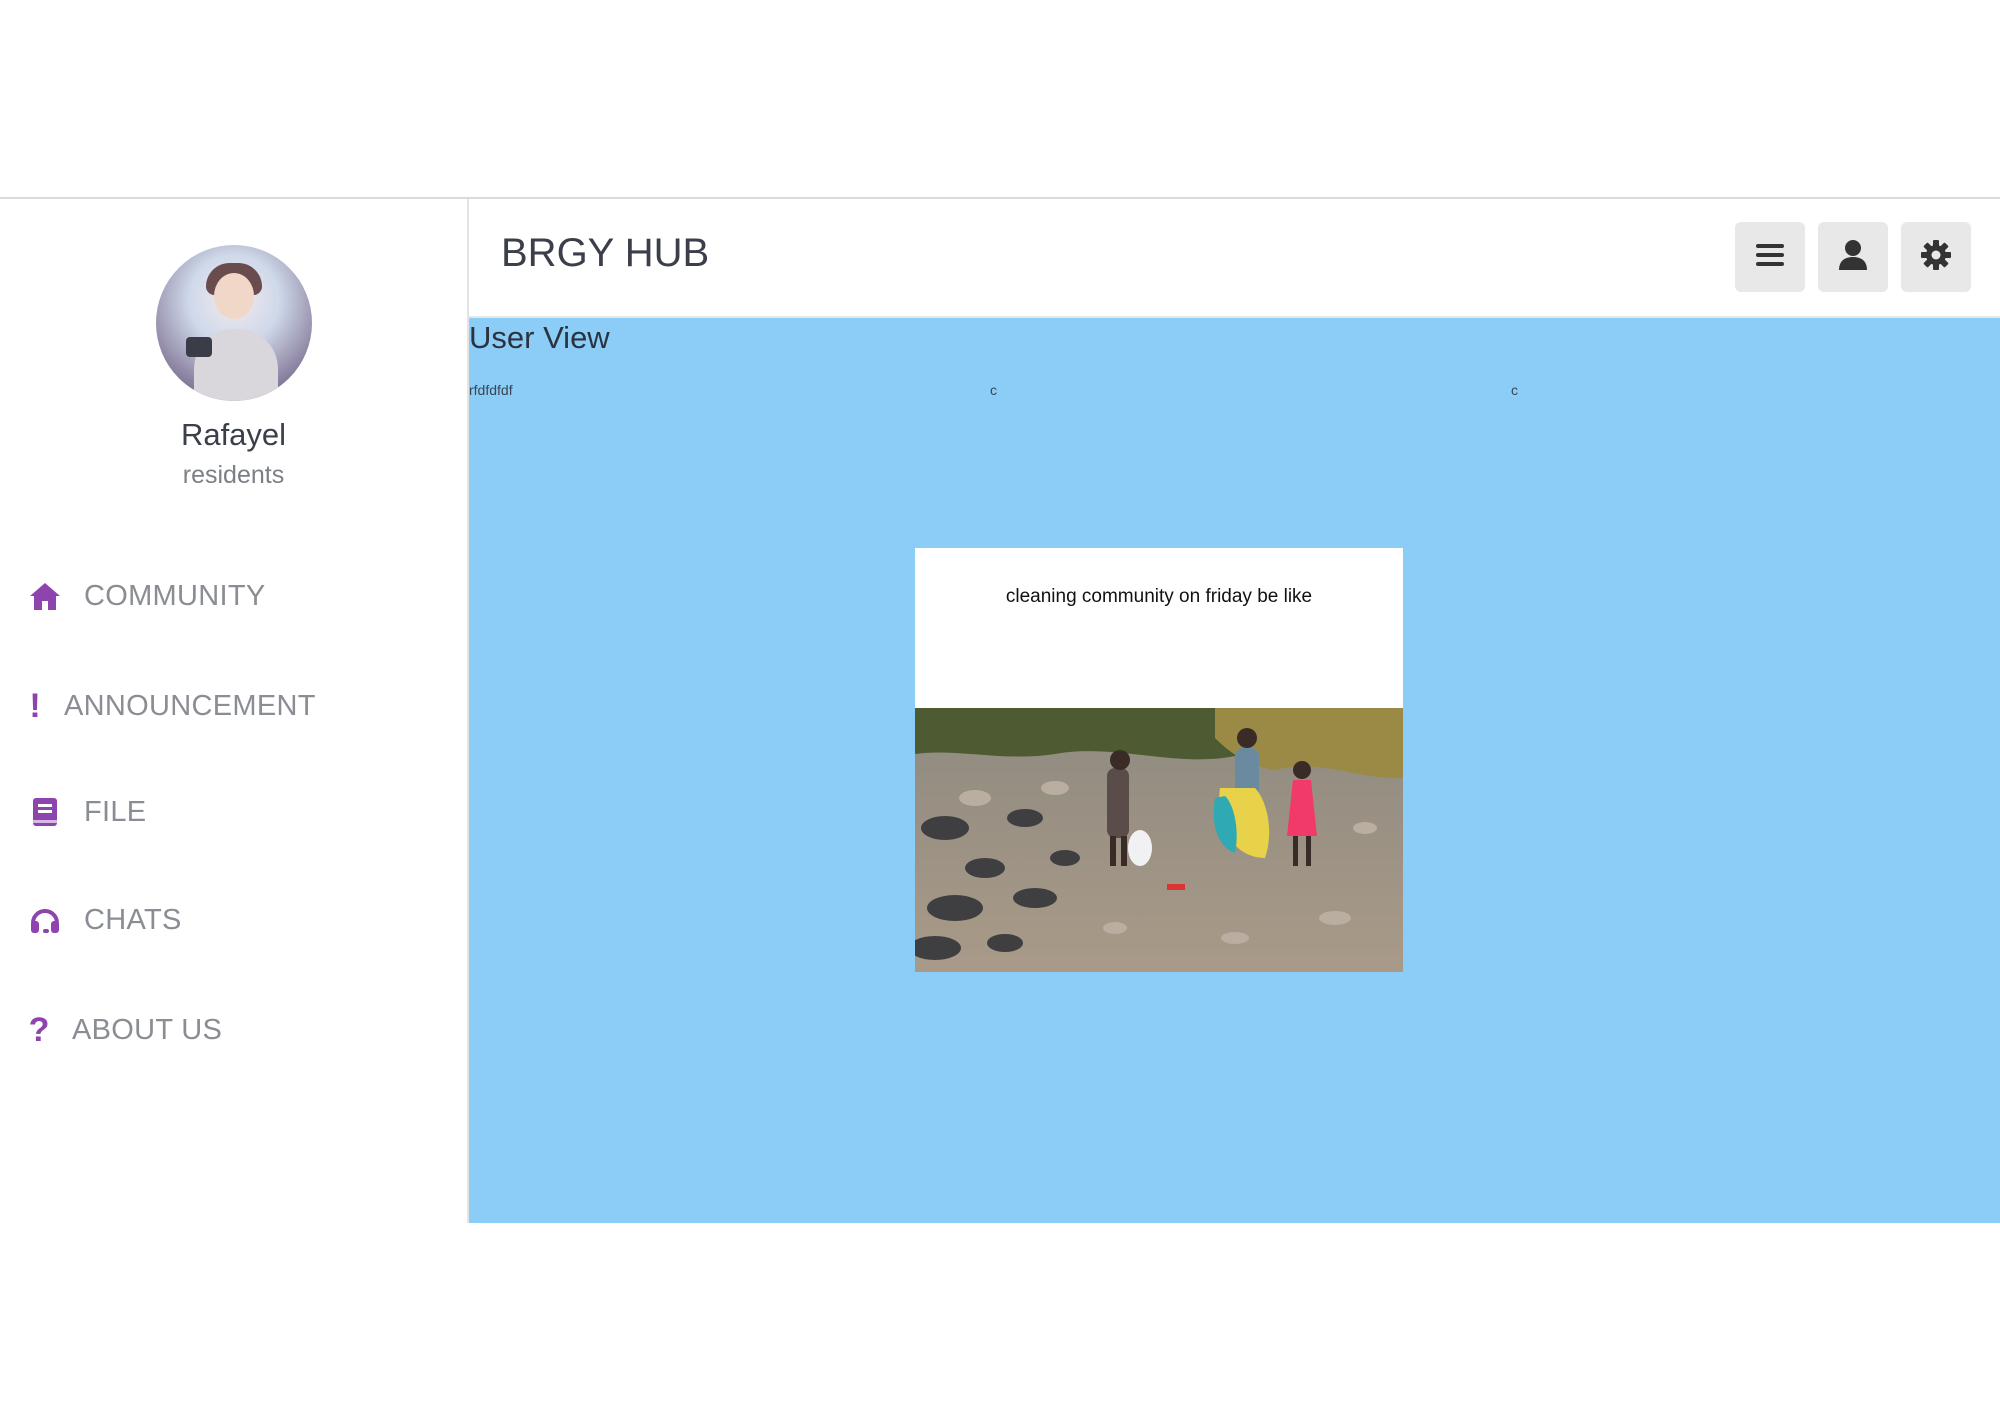 The height and width of the screenshot is (1414, 2000). I want to click on profile-name: Rafayel, so click(233, 434).